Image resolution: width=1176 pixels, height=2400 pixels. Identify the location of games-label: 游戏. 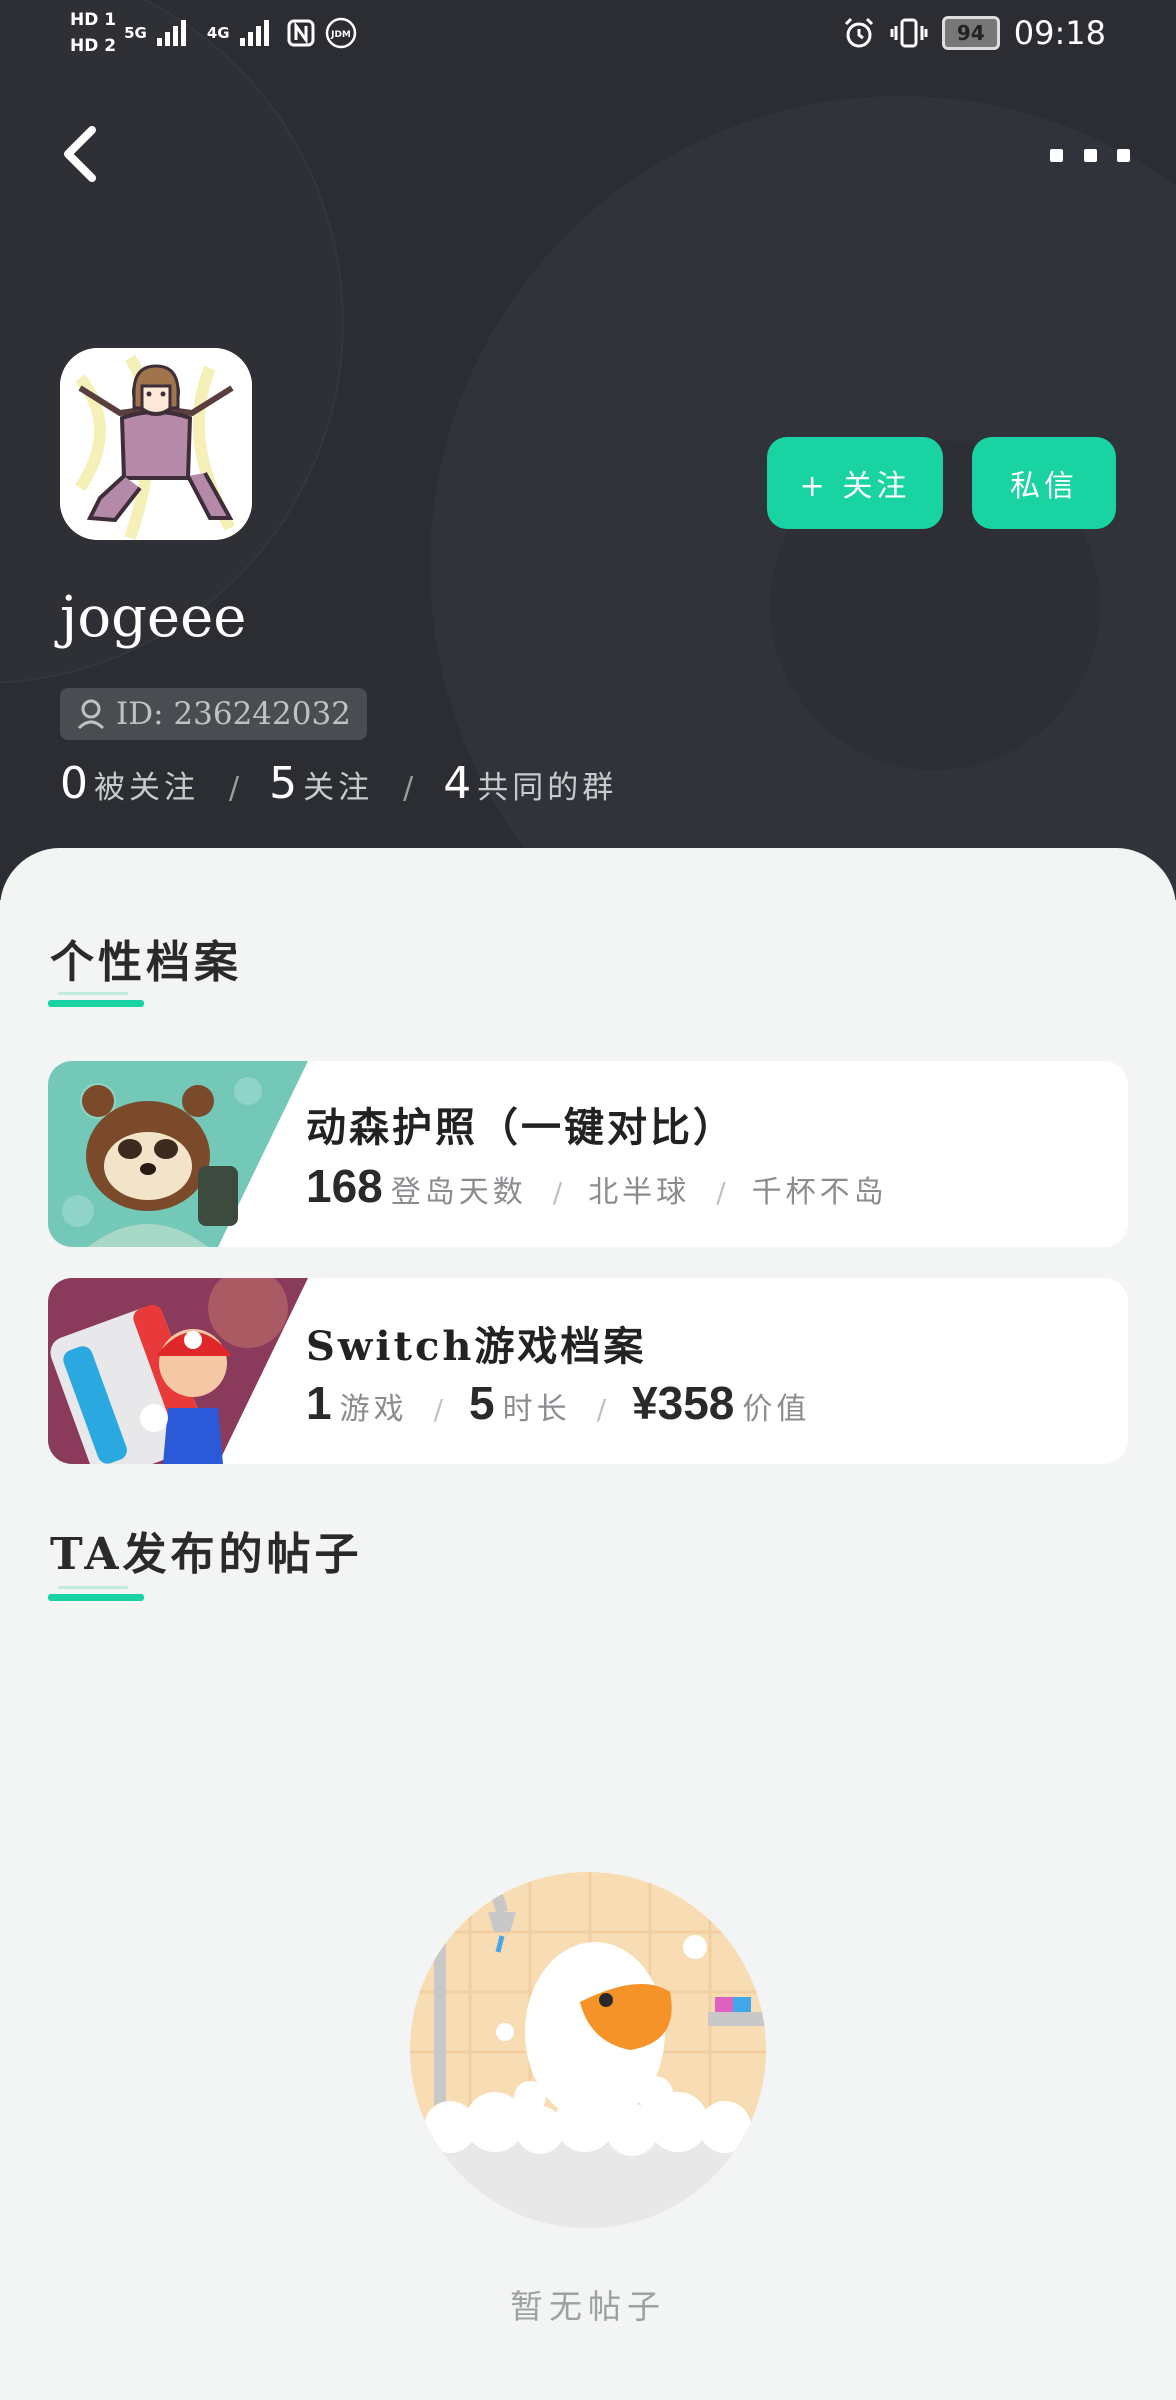
(373, 1409).